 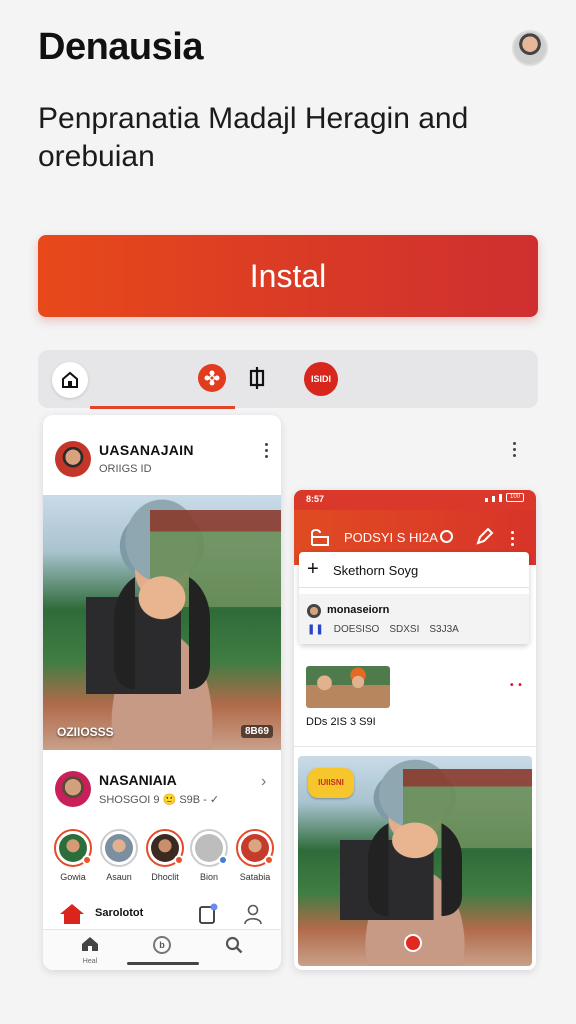 I want to click on chevron-right-icon: ›, so click(x=263, y=782).